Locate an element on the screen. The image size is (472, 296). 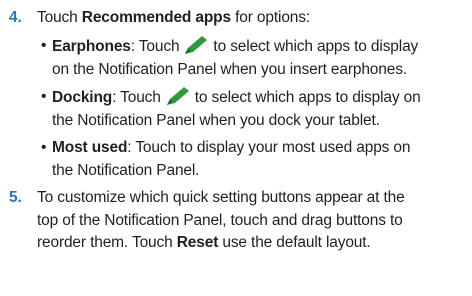
most-used-line2: the Notification Panel. is located at coordinates (126, 170).